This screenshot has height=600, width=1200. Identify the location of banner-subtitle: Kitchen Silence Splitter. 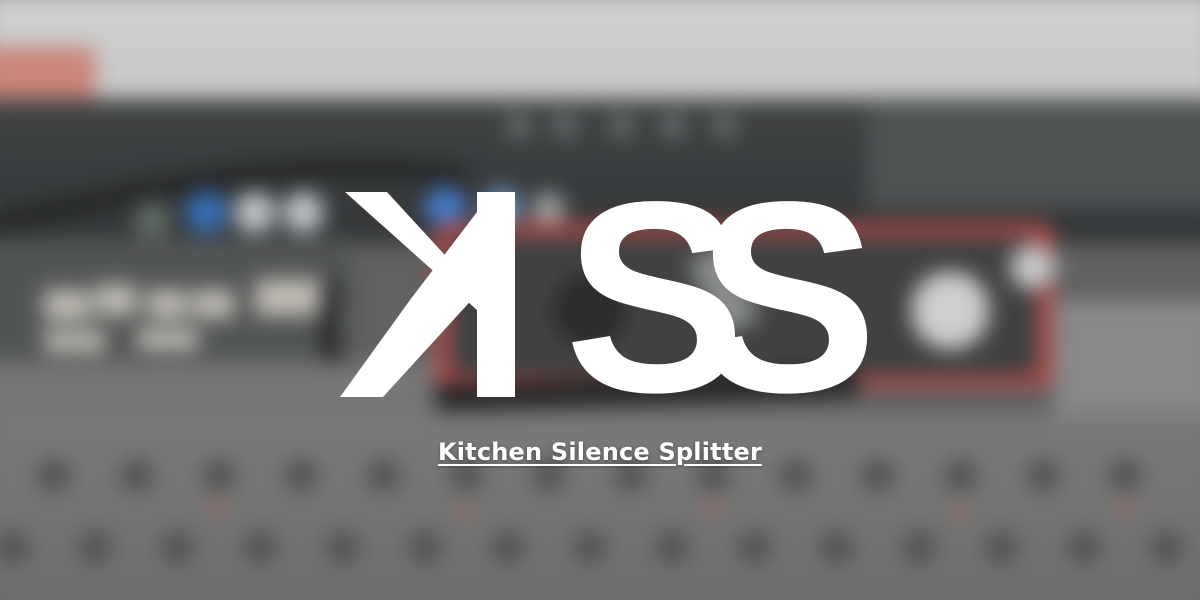
(600, 452).